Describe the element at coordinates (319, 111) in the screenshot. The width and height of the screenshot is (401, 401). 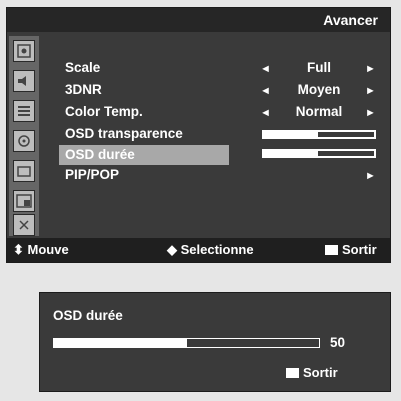
I see `color-temp-value: Normal` at that location.